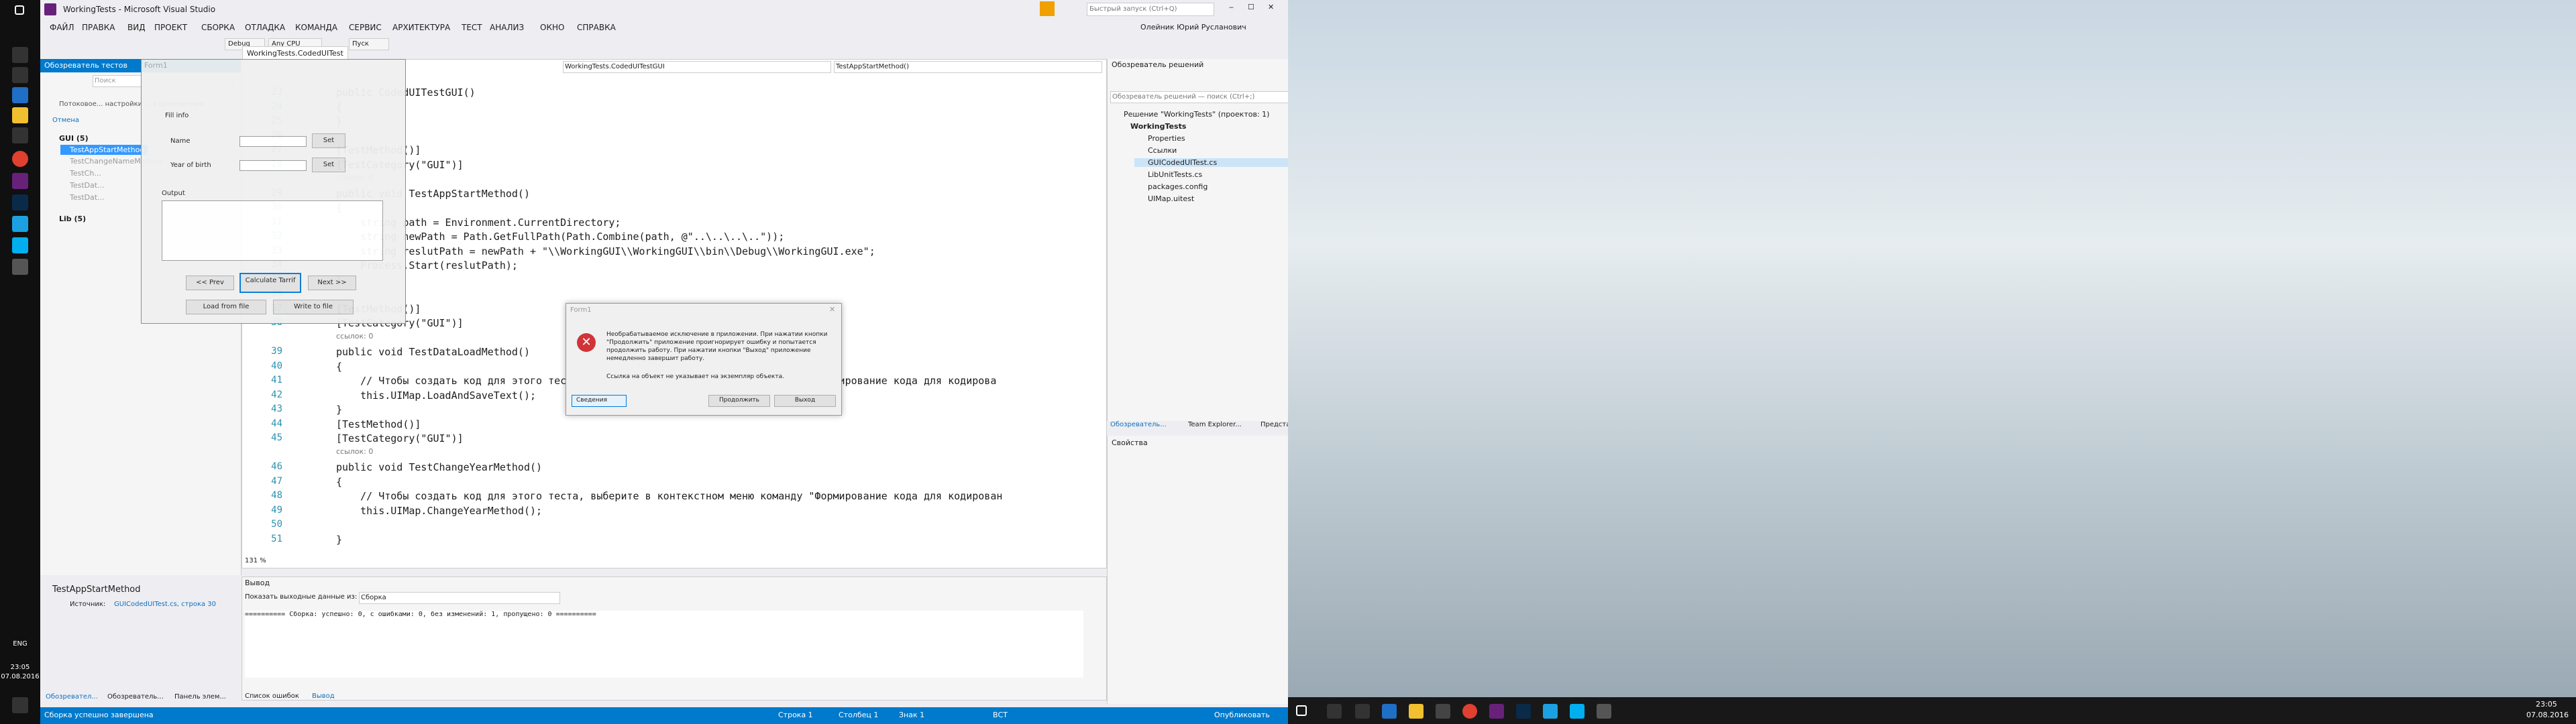 The height and width of the screenshot is (724, 2576). I want to click on year-input, so click(273, 165).